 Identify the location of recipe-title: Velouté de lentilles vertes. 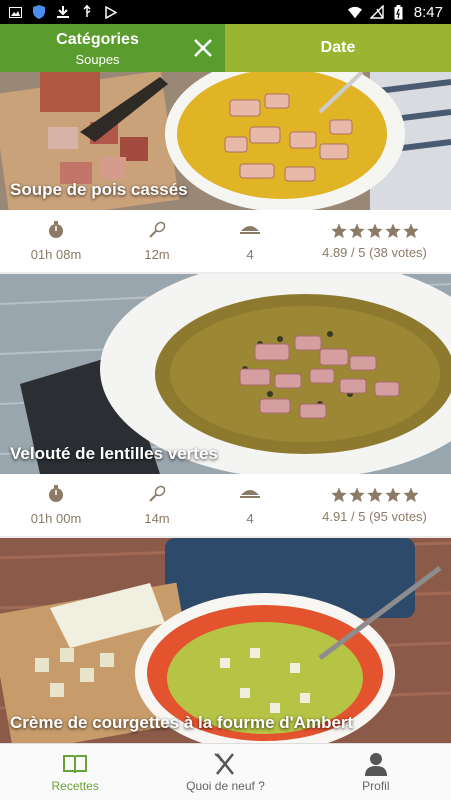
(114, 453).